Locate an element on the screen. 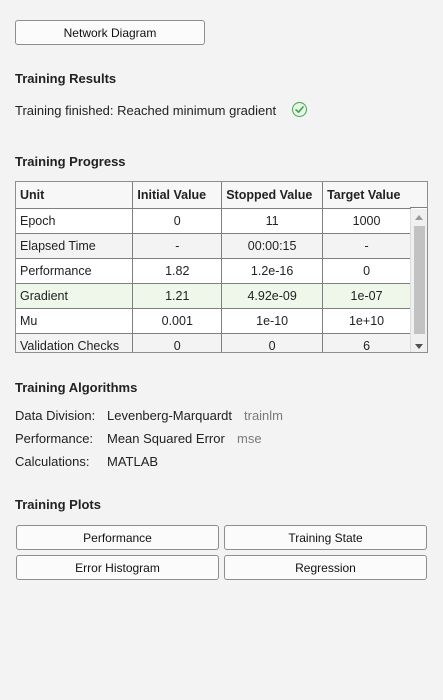 The height and width of the screenshot is (700, 443). table-row: Mu 0.001 1e-10 1e+10 is located at coordinates (213, 321).